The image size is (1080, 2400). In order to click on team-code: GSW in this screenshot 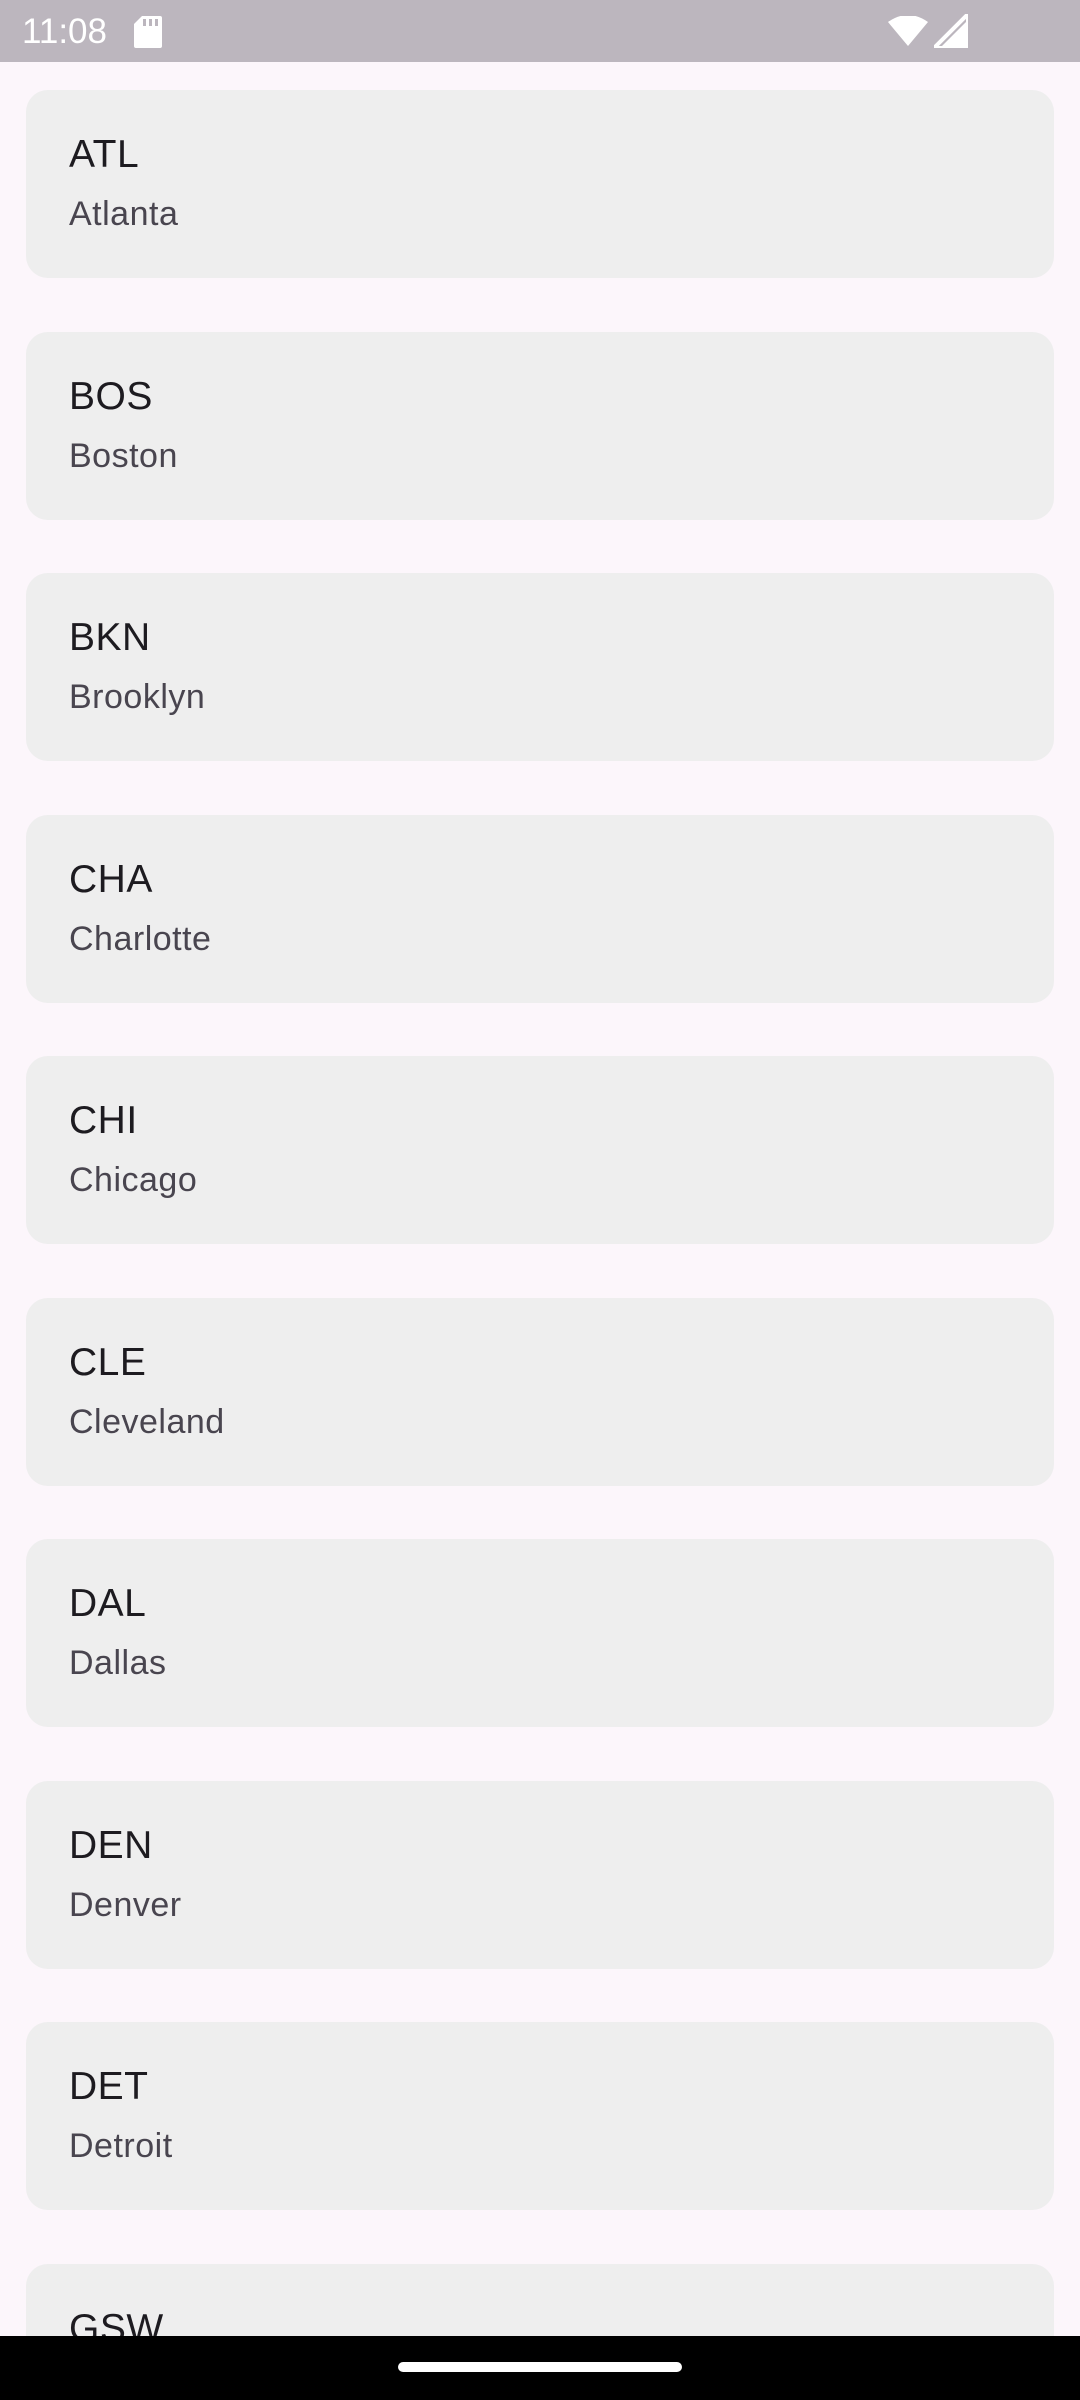, I will do `click(116, 2321)`.